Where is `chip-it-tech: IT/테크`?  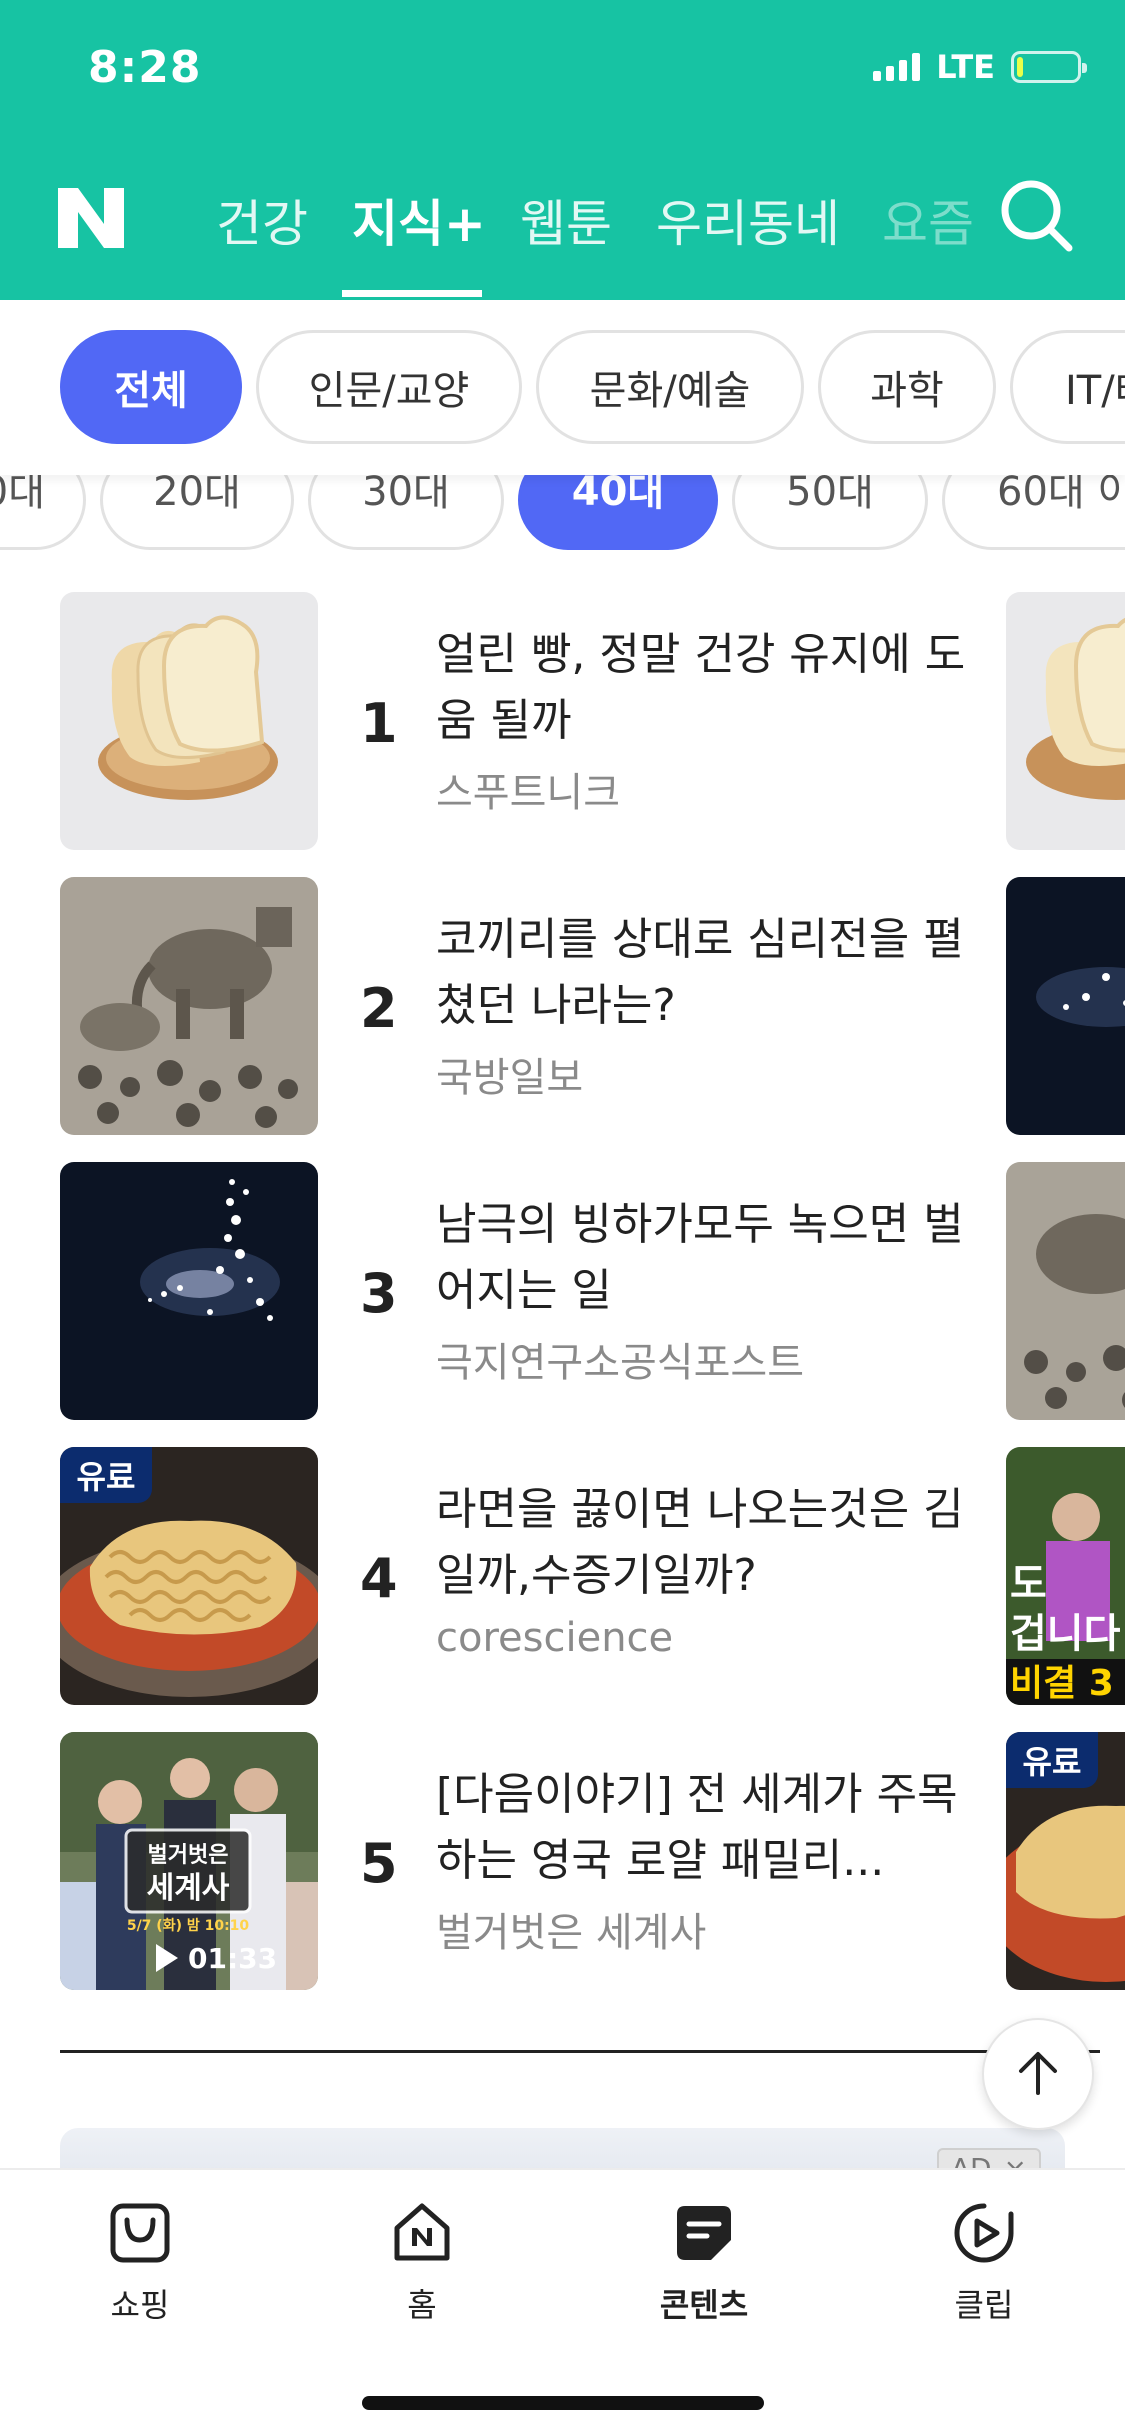 chip-it-tech: IT/테크 is located at coordinates (1067, 387).